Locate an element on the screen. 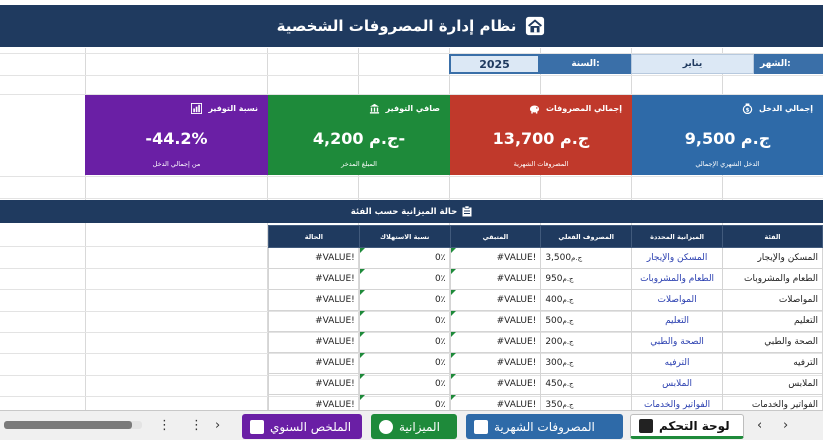 The height and width of the screenshot is (440, 823). tab-annual-summary: الملخص السنوي is located at coordinates (302, 426).